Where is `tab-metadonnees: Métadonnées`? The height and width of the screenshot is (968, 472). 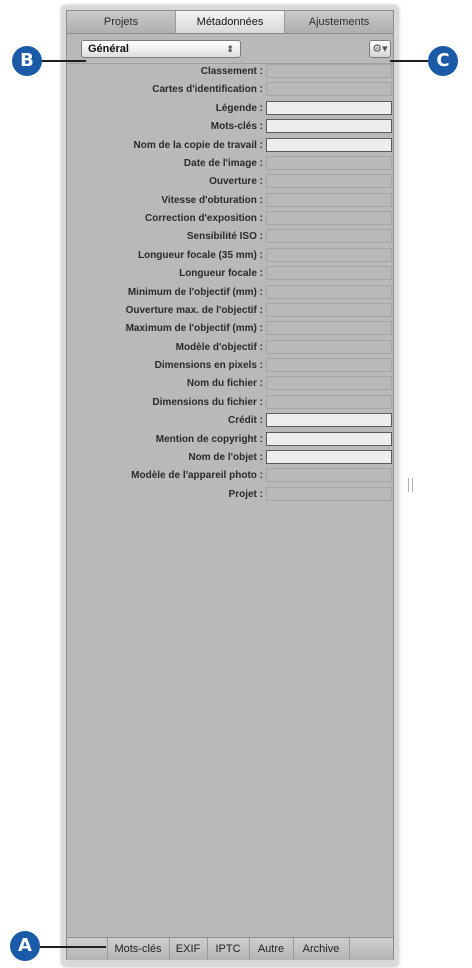 tab-metadonnees: Métadonnées is located at coordinates (230, 22).